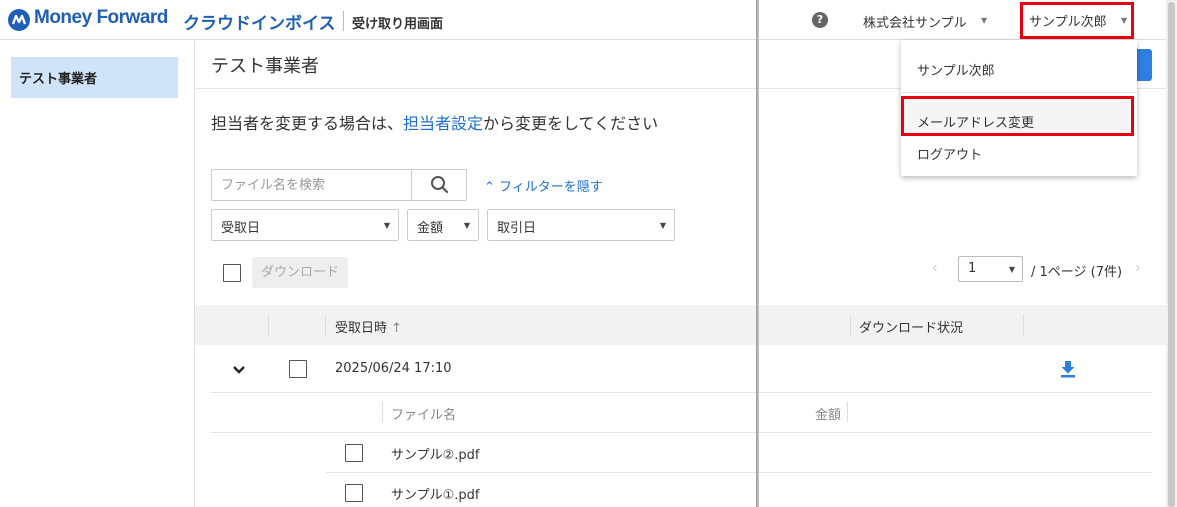  What do you see at coordinates (435, 453) in the screenshot?
I see `file-name: サンプル②.pdf` at bounding box center [435, 453].